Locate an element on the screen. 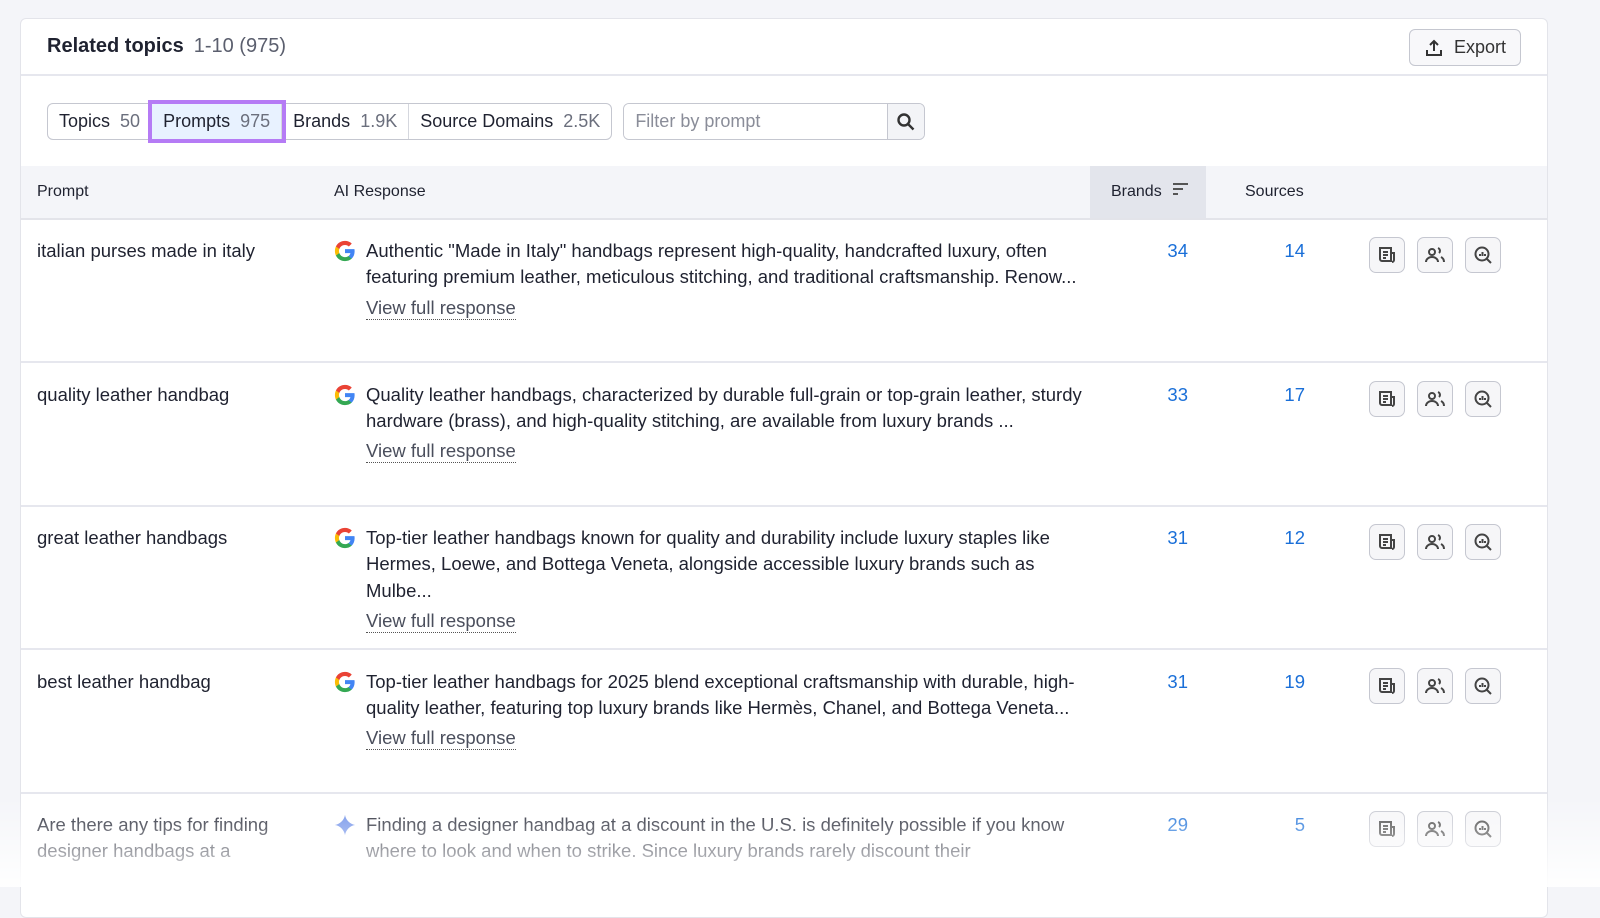 The height and width of the screenshot is (918, 1600). brands-count: 33 is located at coordinates (1177, 395).